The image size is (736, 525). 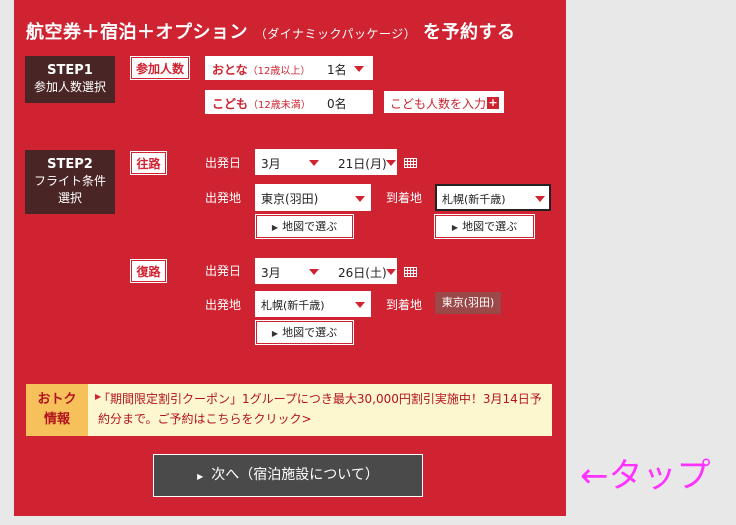 I want to click on return-from-map-button: ▶ 地図で選ぶ, so click(x=304, y=332).